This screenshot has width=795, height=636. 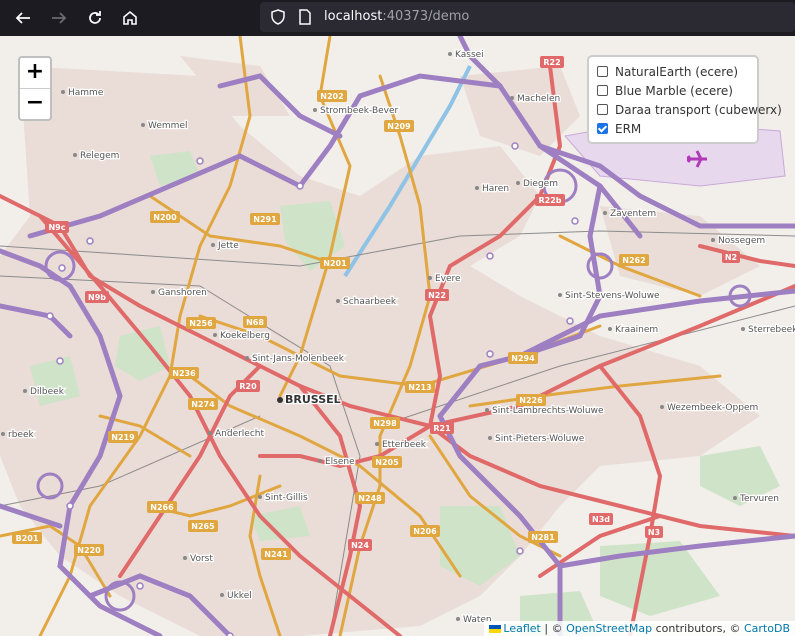 I want to click on ukraine-flag-icon, so click(x=495, y=629).